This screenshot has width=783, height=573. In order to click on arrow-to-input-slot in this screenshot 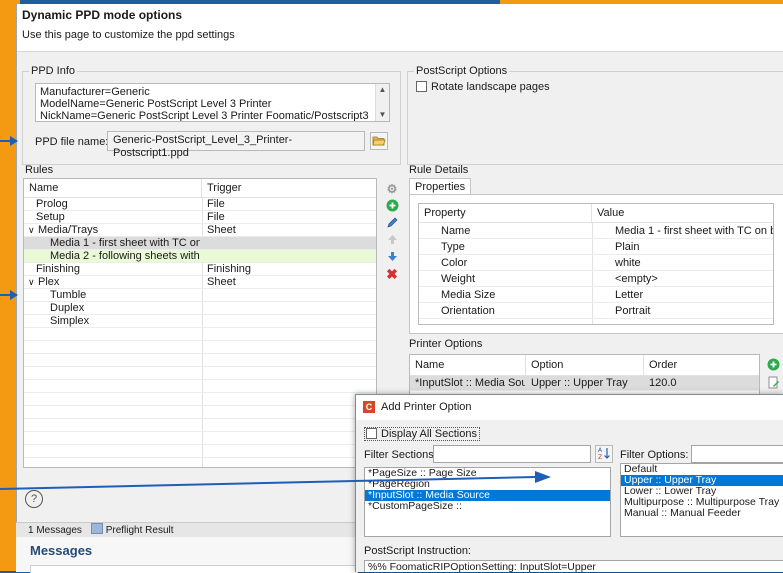, I will do `click(275, 480)`.